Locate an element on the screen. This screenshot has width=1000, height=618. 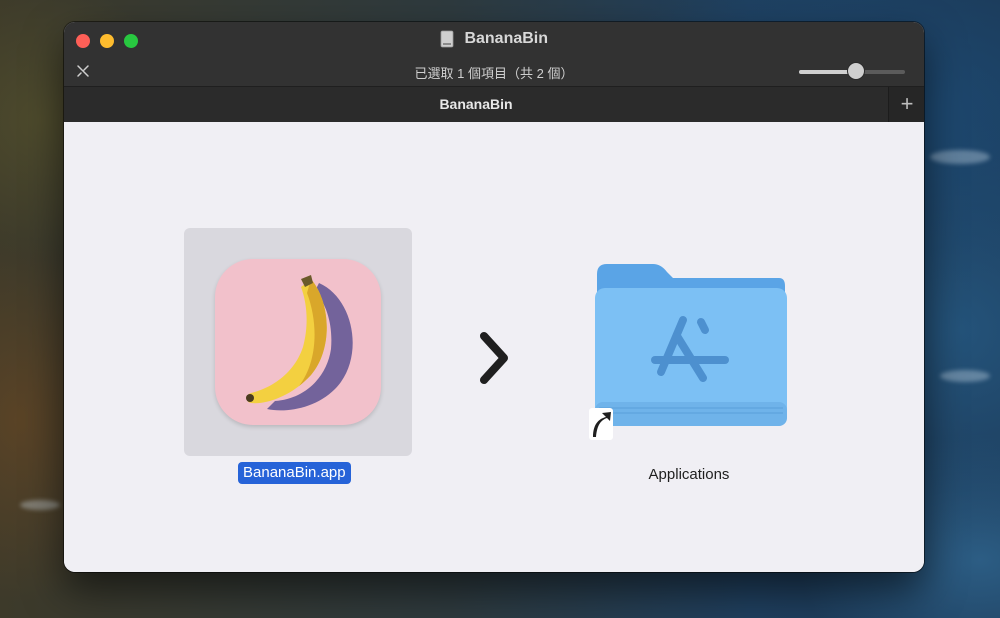
window-title-group: BananaBin is located at coordinates (494, 39).